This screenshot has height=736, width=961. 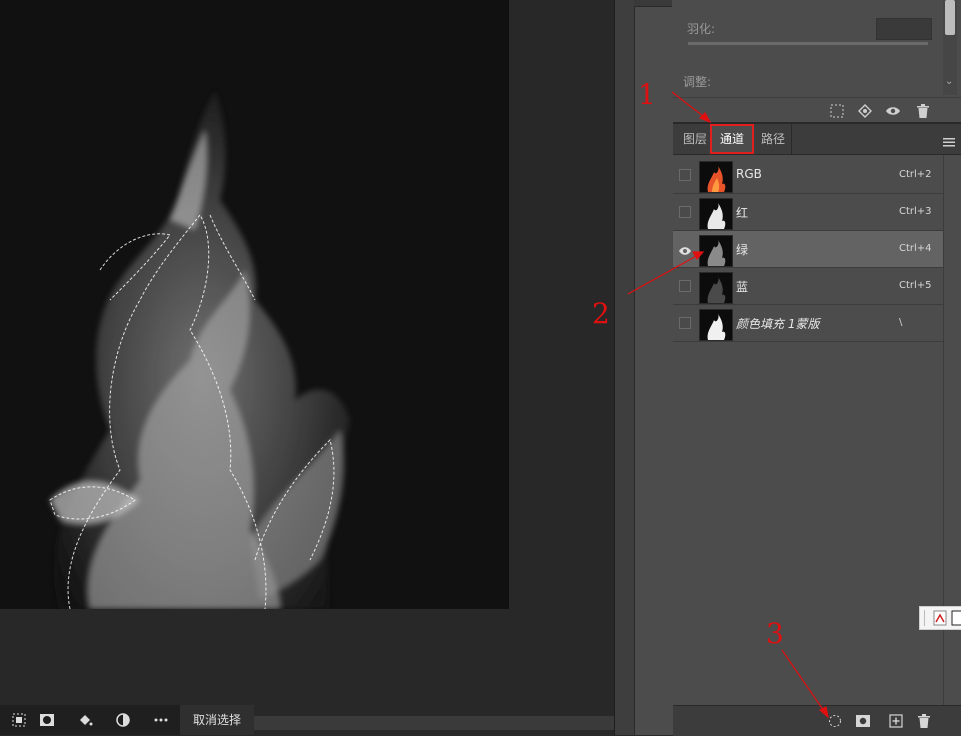 What do you see at coordinates (835, 721) in the screenshot?
I see `dashed-selection-icon` at bounding box center [835, 721].